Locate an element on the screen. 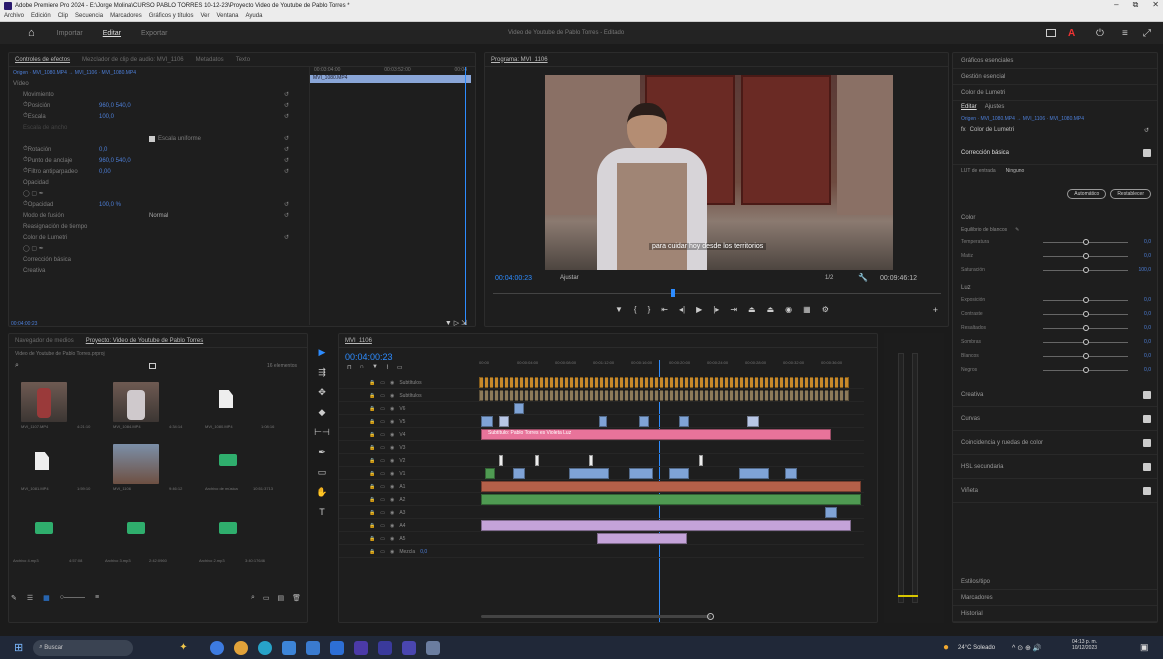 This screenshot has height=659, width=1163. type-tool-icon: T is located at coordinates (322, 512).